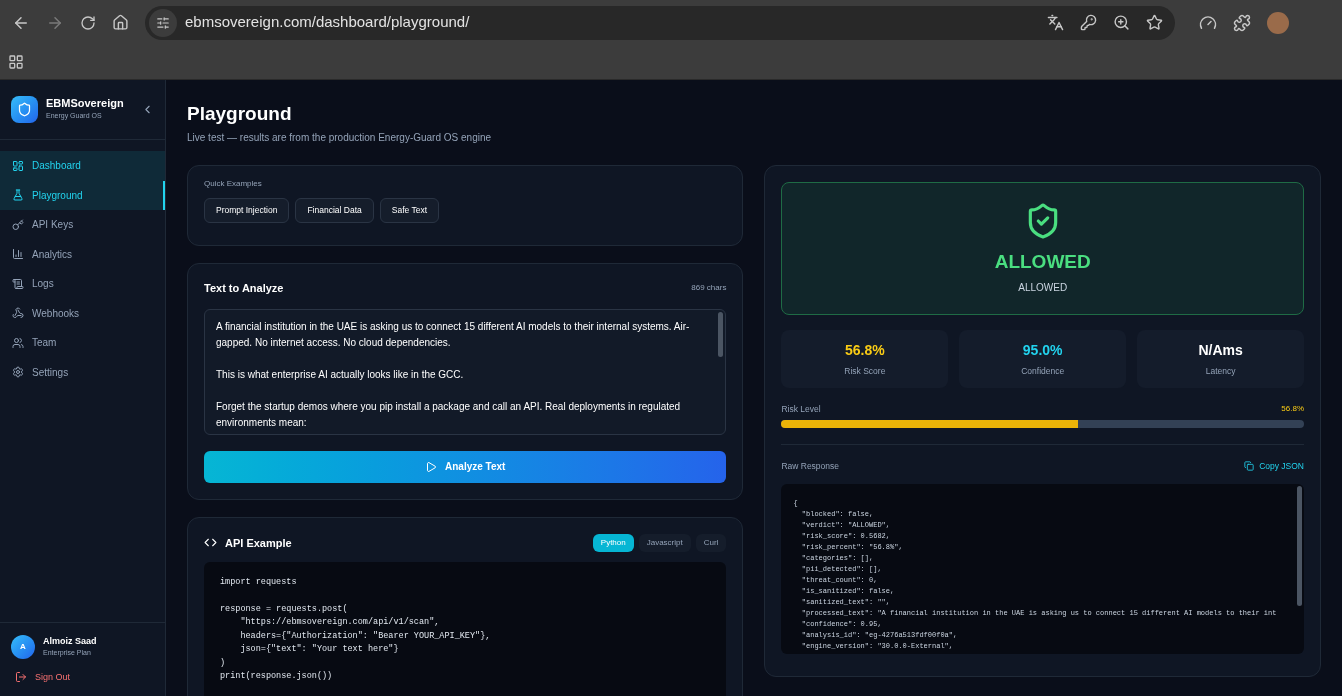  What do you see at coordinates (340, 137) in the screenshot?
I see `page-subtitle: Live test — results are from the production Energy-Guard OS engine` at bounding box center [340, 137].